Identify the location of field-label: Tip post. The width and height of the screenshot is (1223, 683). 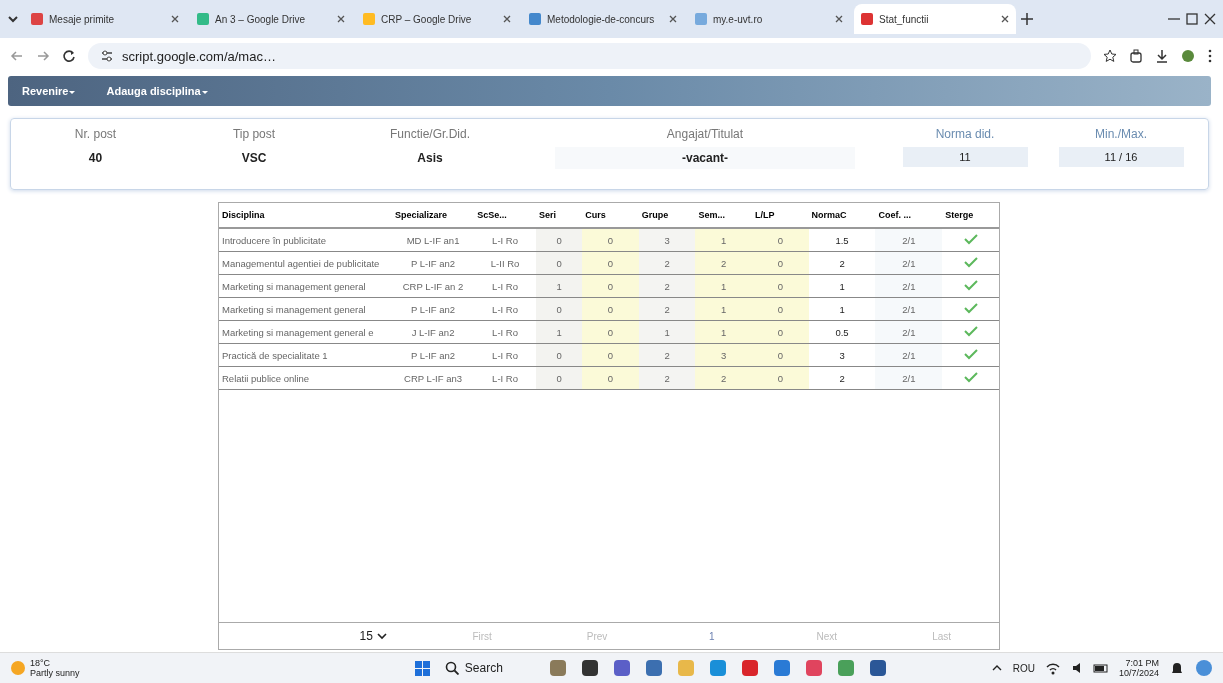
(254, 134).